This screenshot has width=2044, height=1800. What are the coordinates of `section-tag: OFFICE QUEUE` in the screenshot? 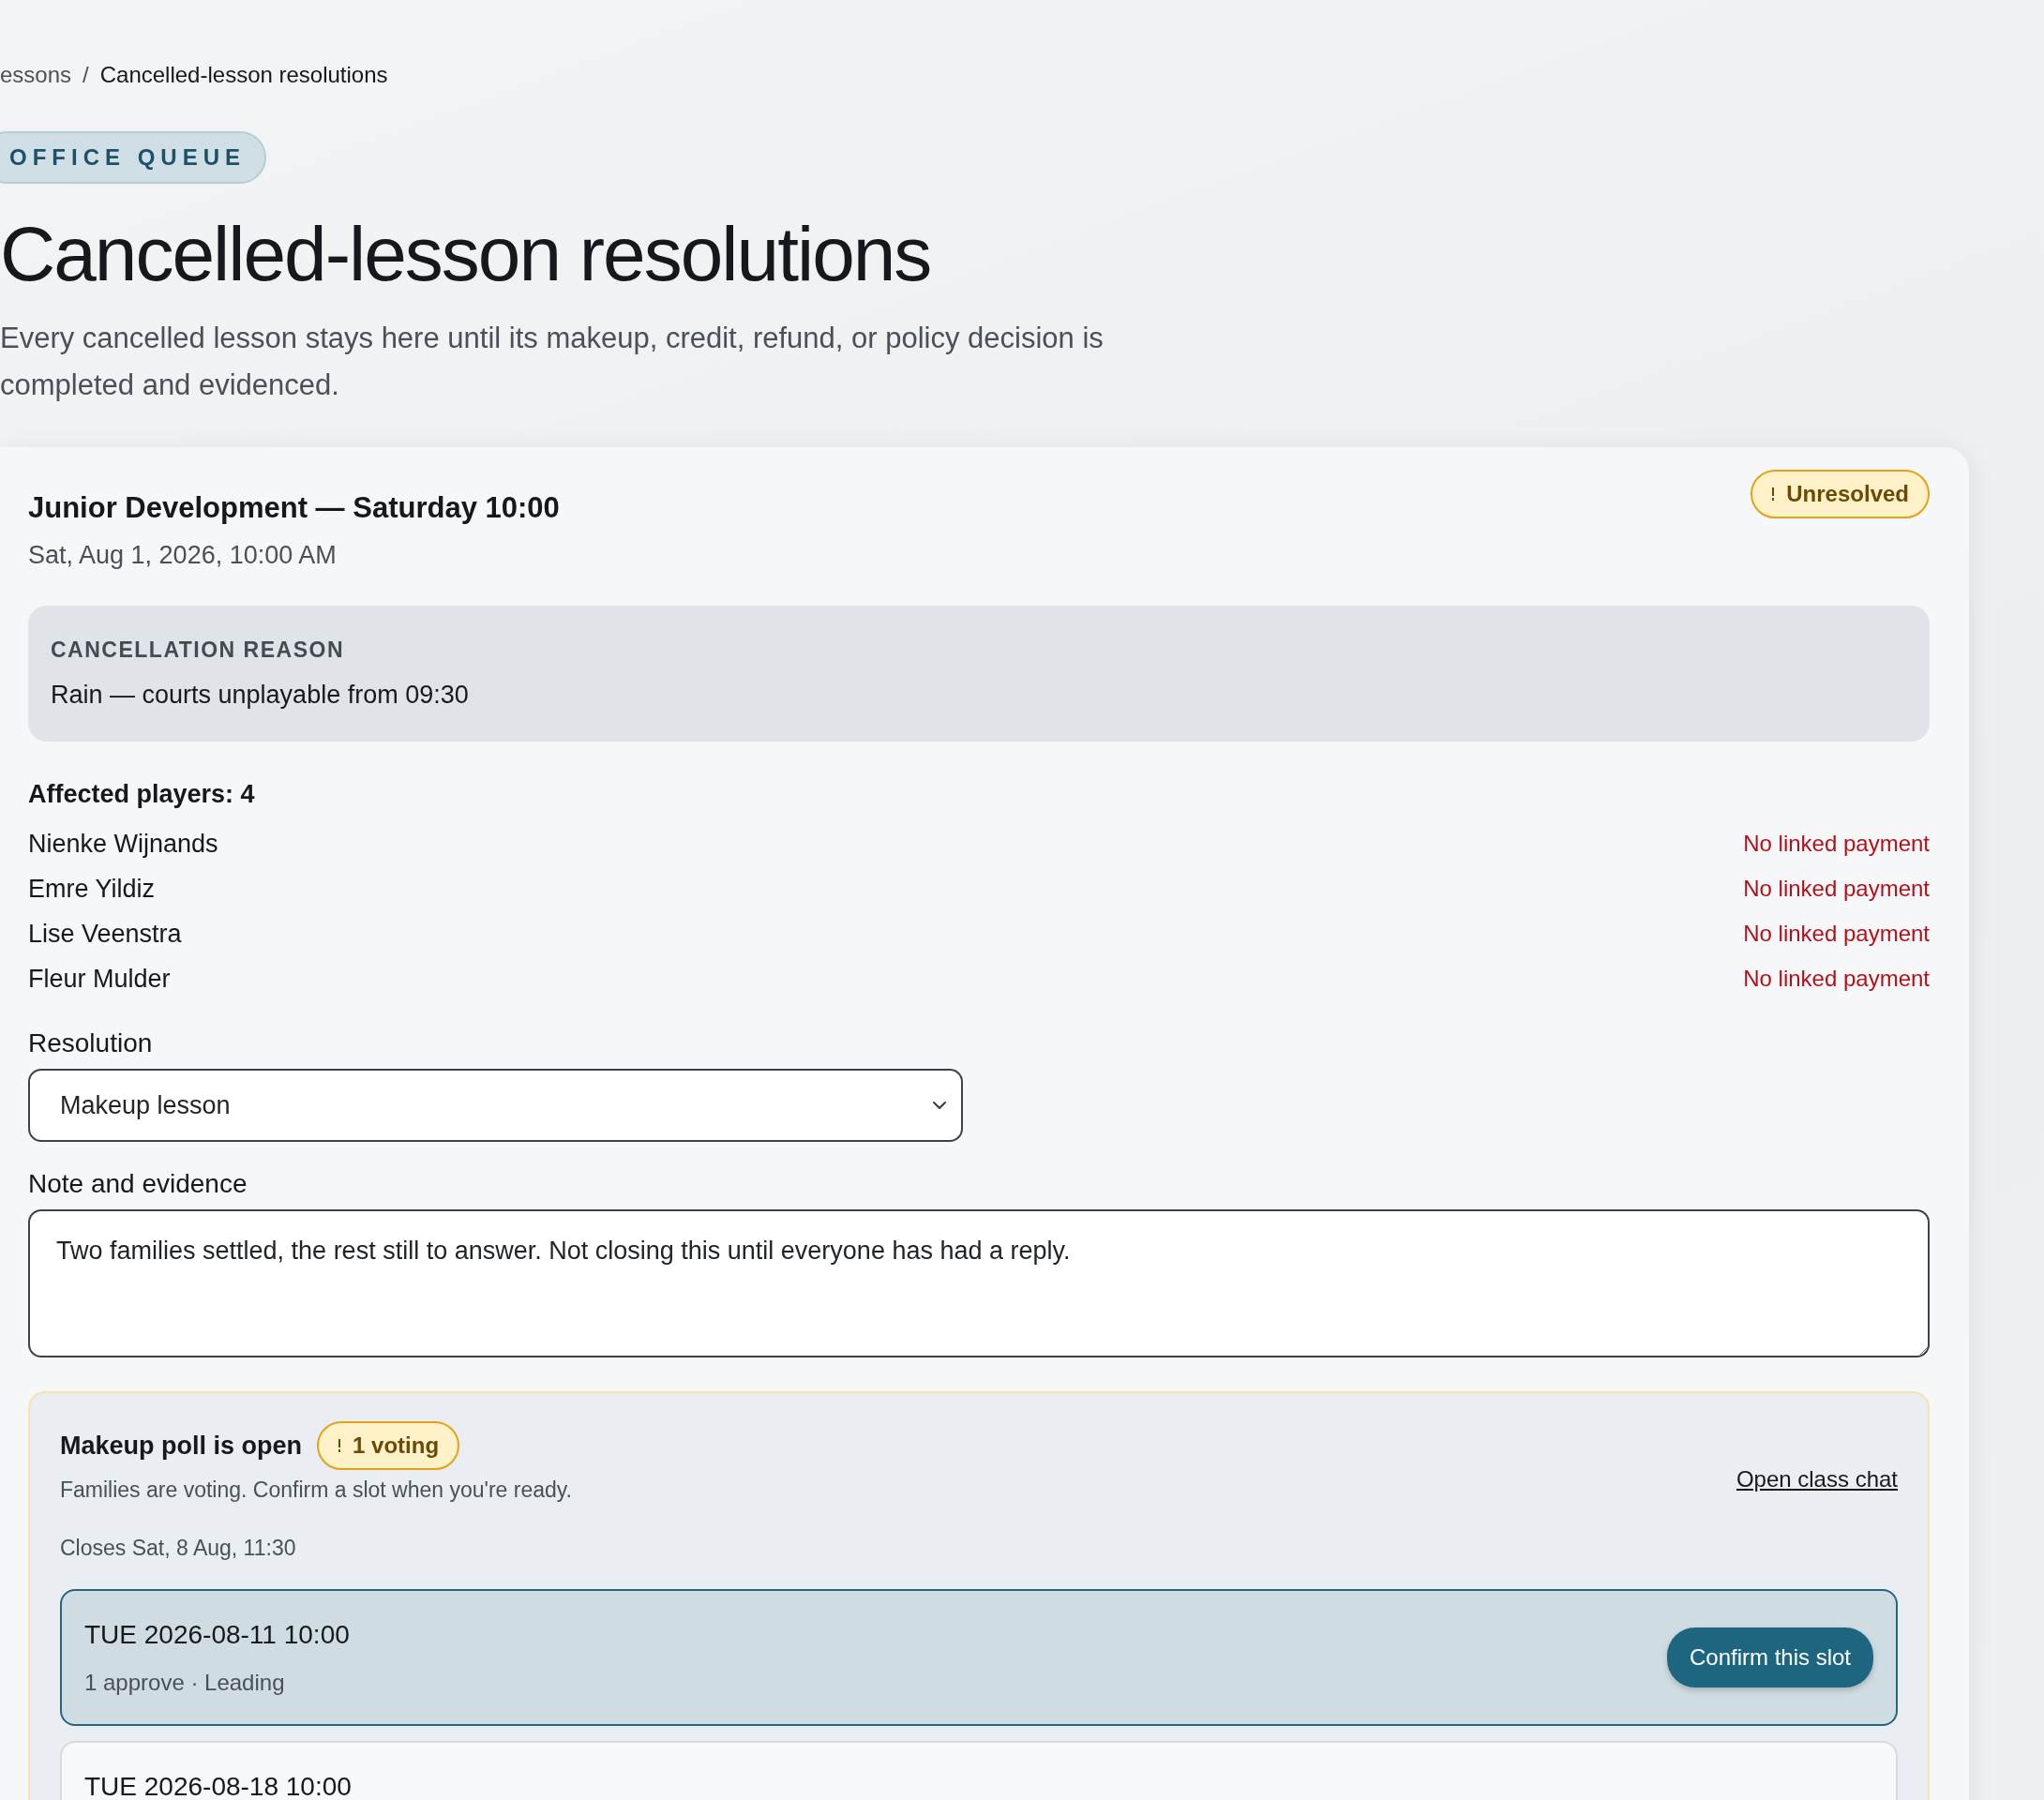 It's located at (133, 157).